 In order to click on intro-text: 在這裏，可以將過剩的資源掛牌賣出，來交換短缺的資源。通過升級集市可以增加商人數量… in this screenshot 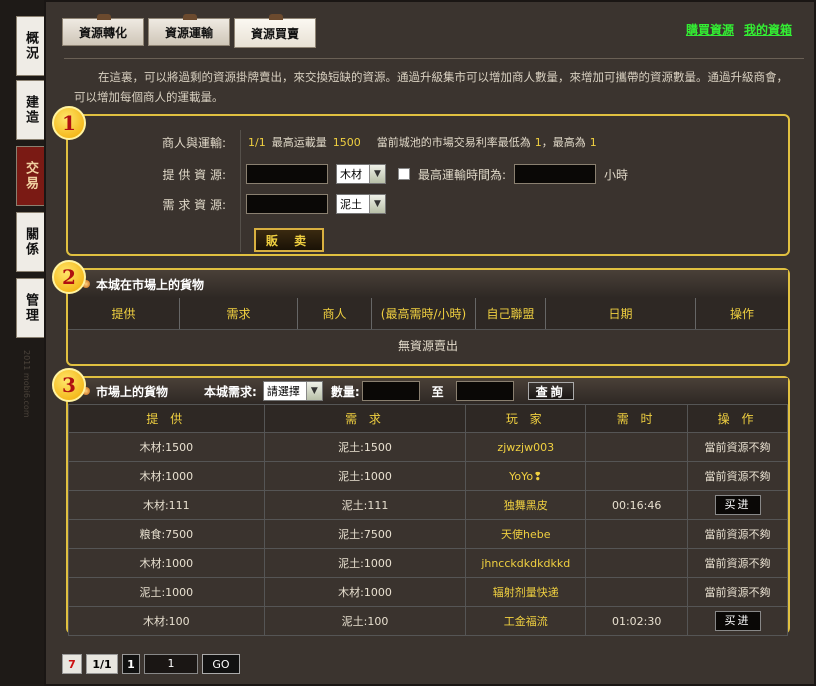, I will do `click(434, 84)`.